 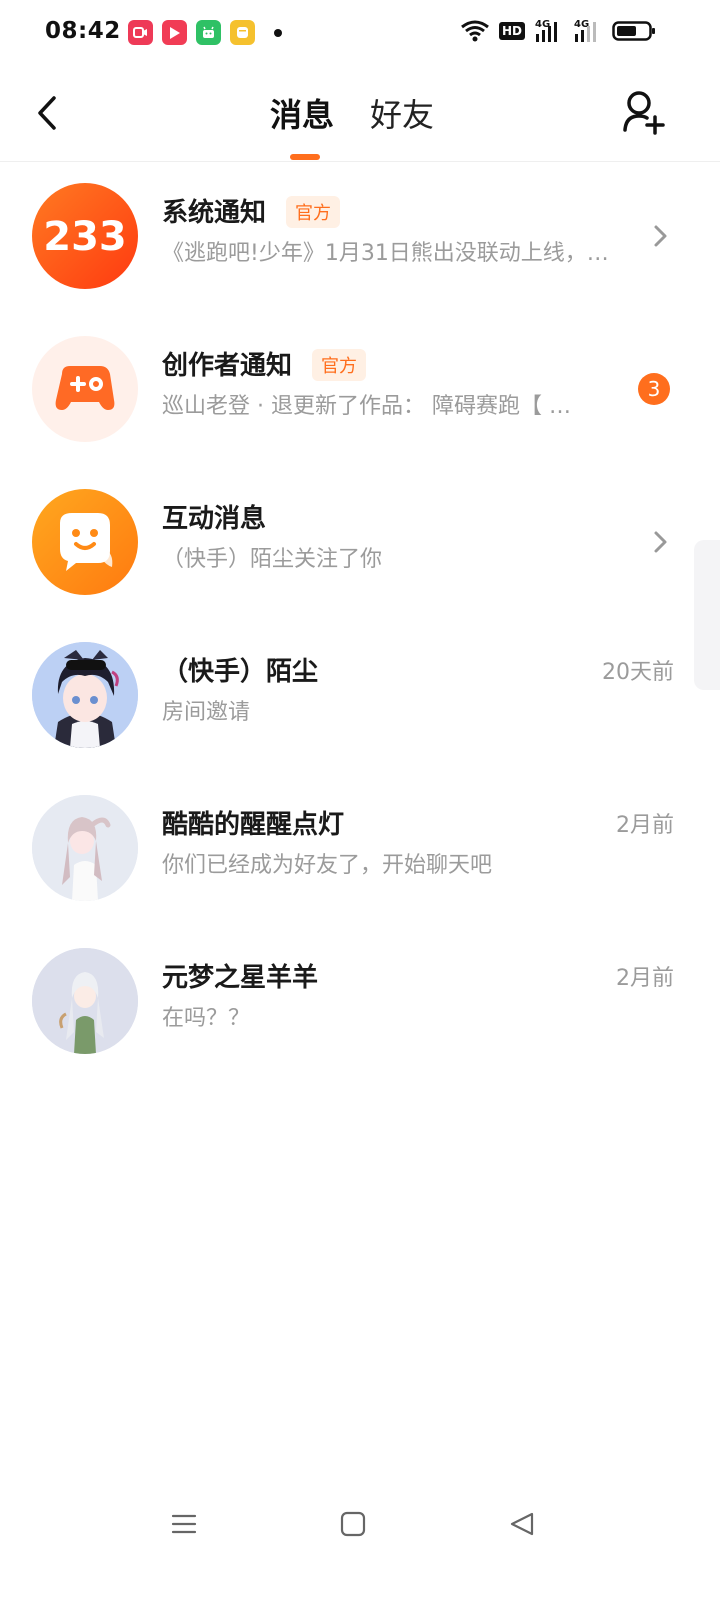 I want to click on signal-icon-2: 4G, so click(x=585, y=30).